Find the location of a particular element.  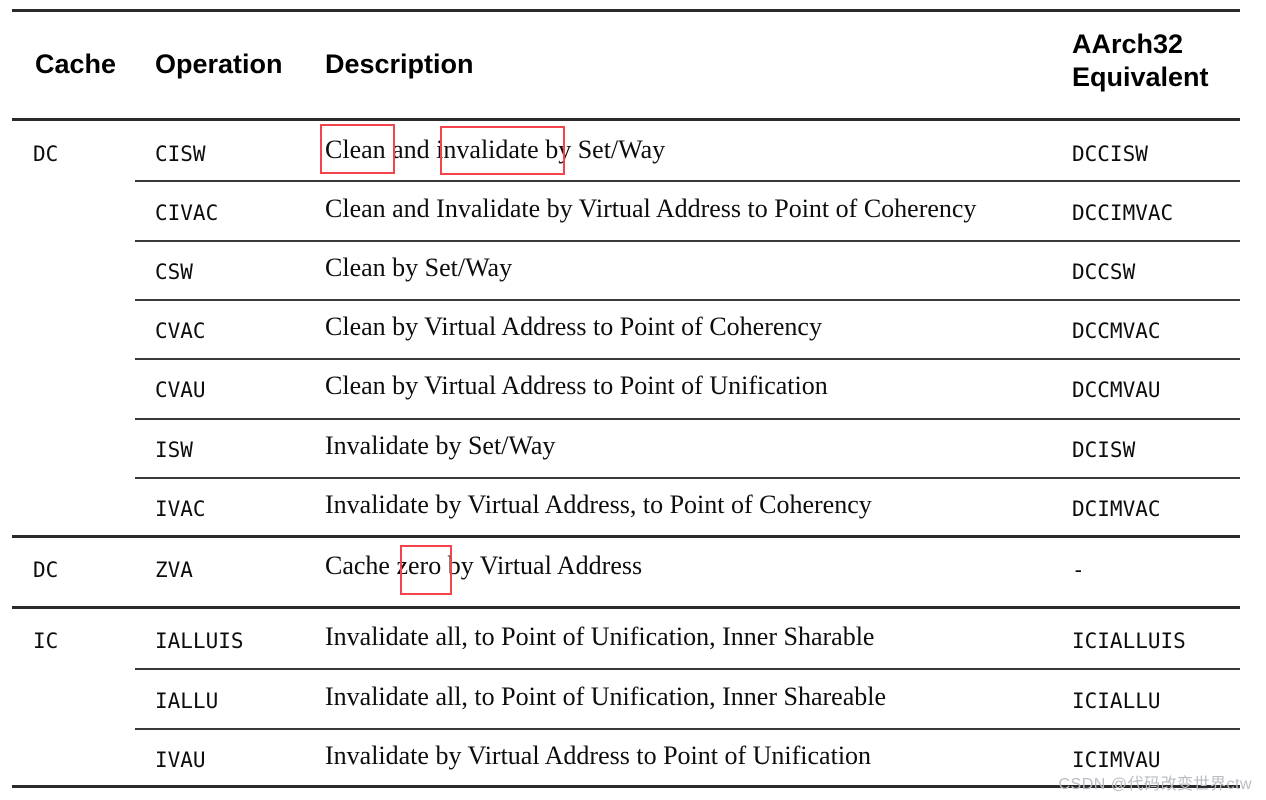

table-row: DCCSW is located at coordinates (1104, 272).